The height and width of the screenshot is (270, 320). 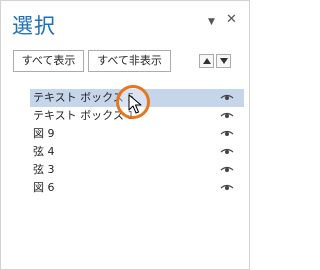 I want to click on list-item: 弦 4, so click(x=137, y=152).